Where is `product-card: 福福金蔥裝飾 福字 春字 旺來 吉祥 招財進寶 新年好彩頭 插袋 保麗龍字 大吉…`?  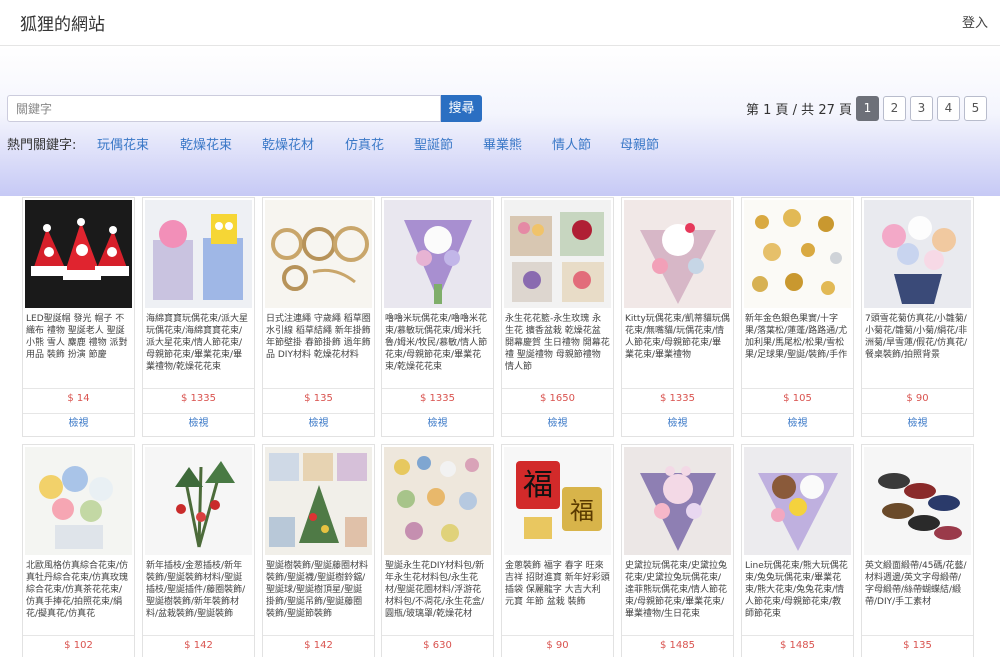 product-card: 福福金蔥裝飾 福字 春字 旺來 吉祥 招財進寶 新年好彩頭 插袋 保麗龍字 大吉… is located at coordinates (557, 550).